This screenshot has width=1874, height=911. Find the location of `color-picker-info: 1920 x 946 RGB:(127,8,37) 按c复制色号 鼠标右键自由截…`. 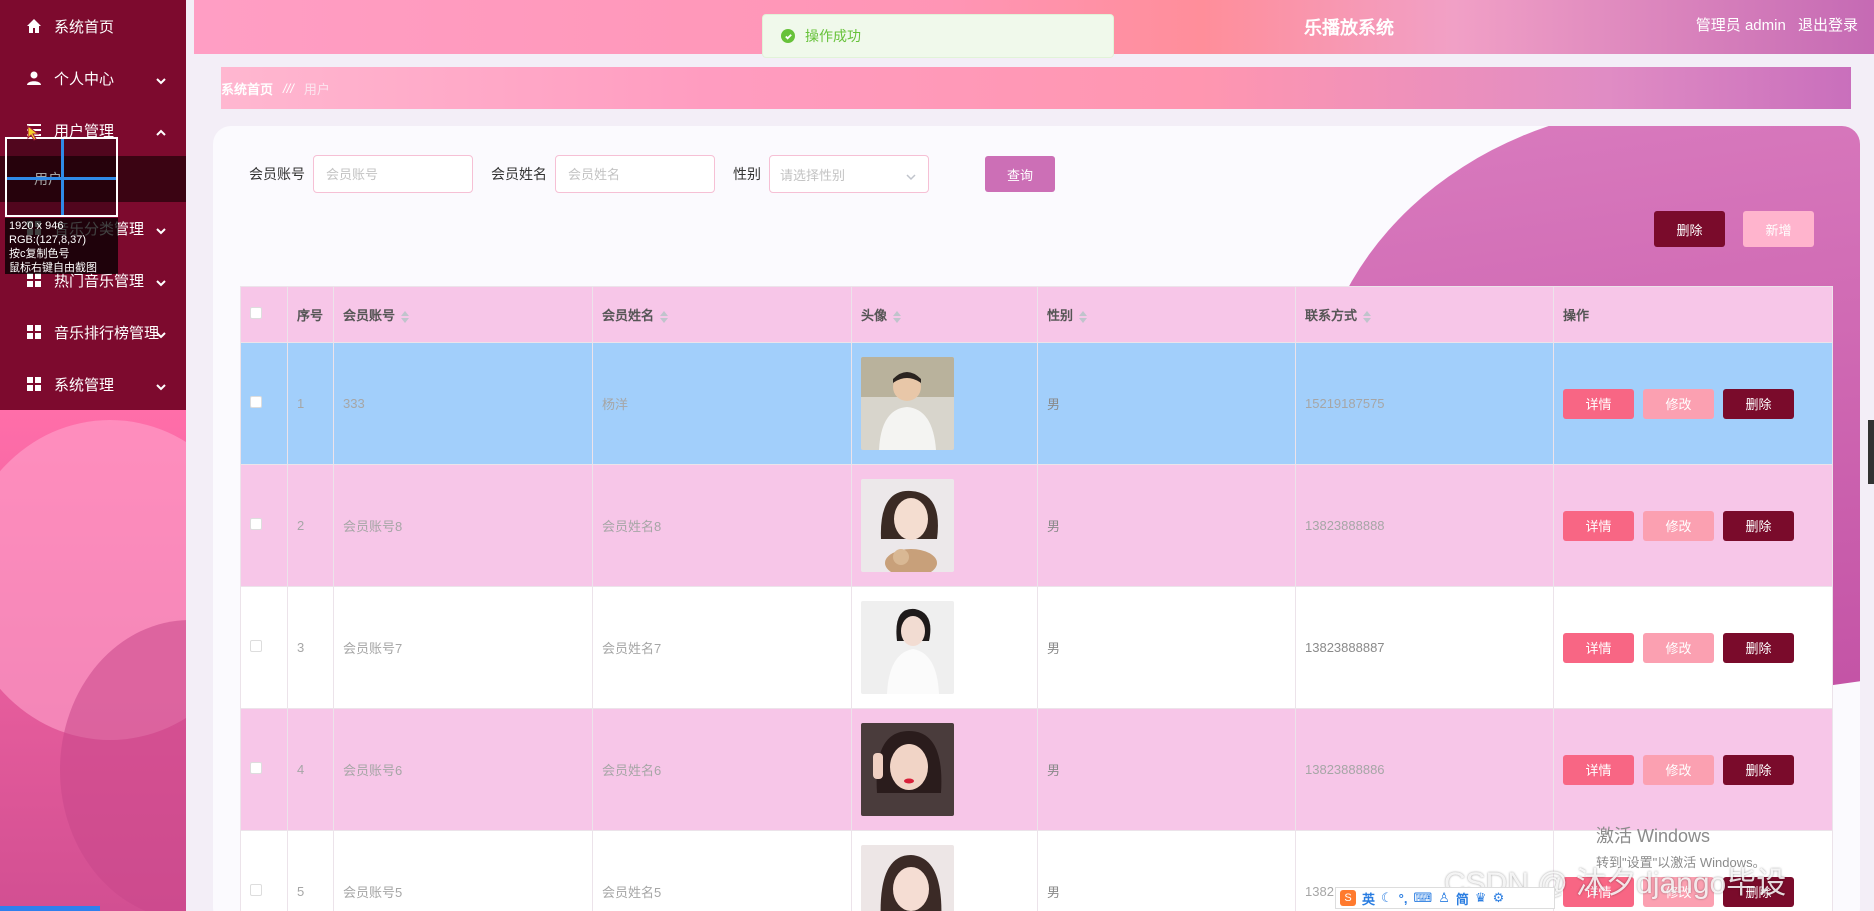

color-picker-info: 1920 x 946 RGB:(127,8,37) 按c复制色号 鼠标右键自由截… is located at coordinates (61, 246).